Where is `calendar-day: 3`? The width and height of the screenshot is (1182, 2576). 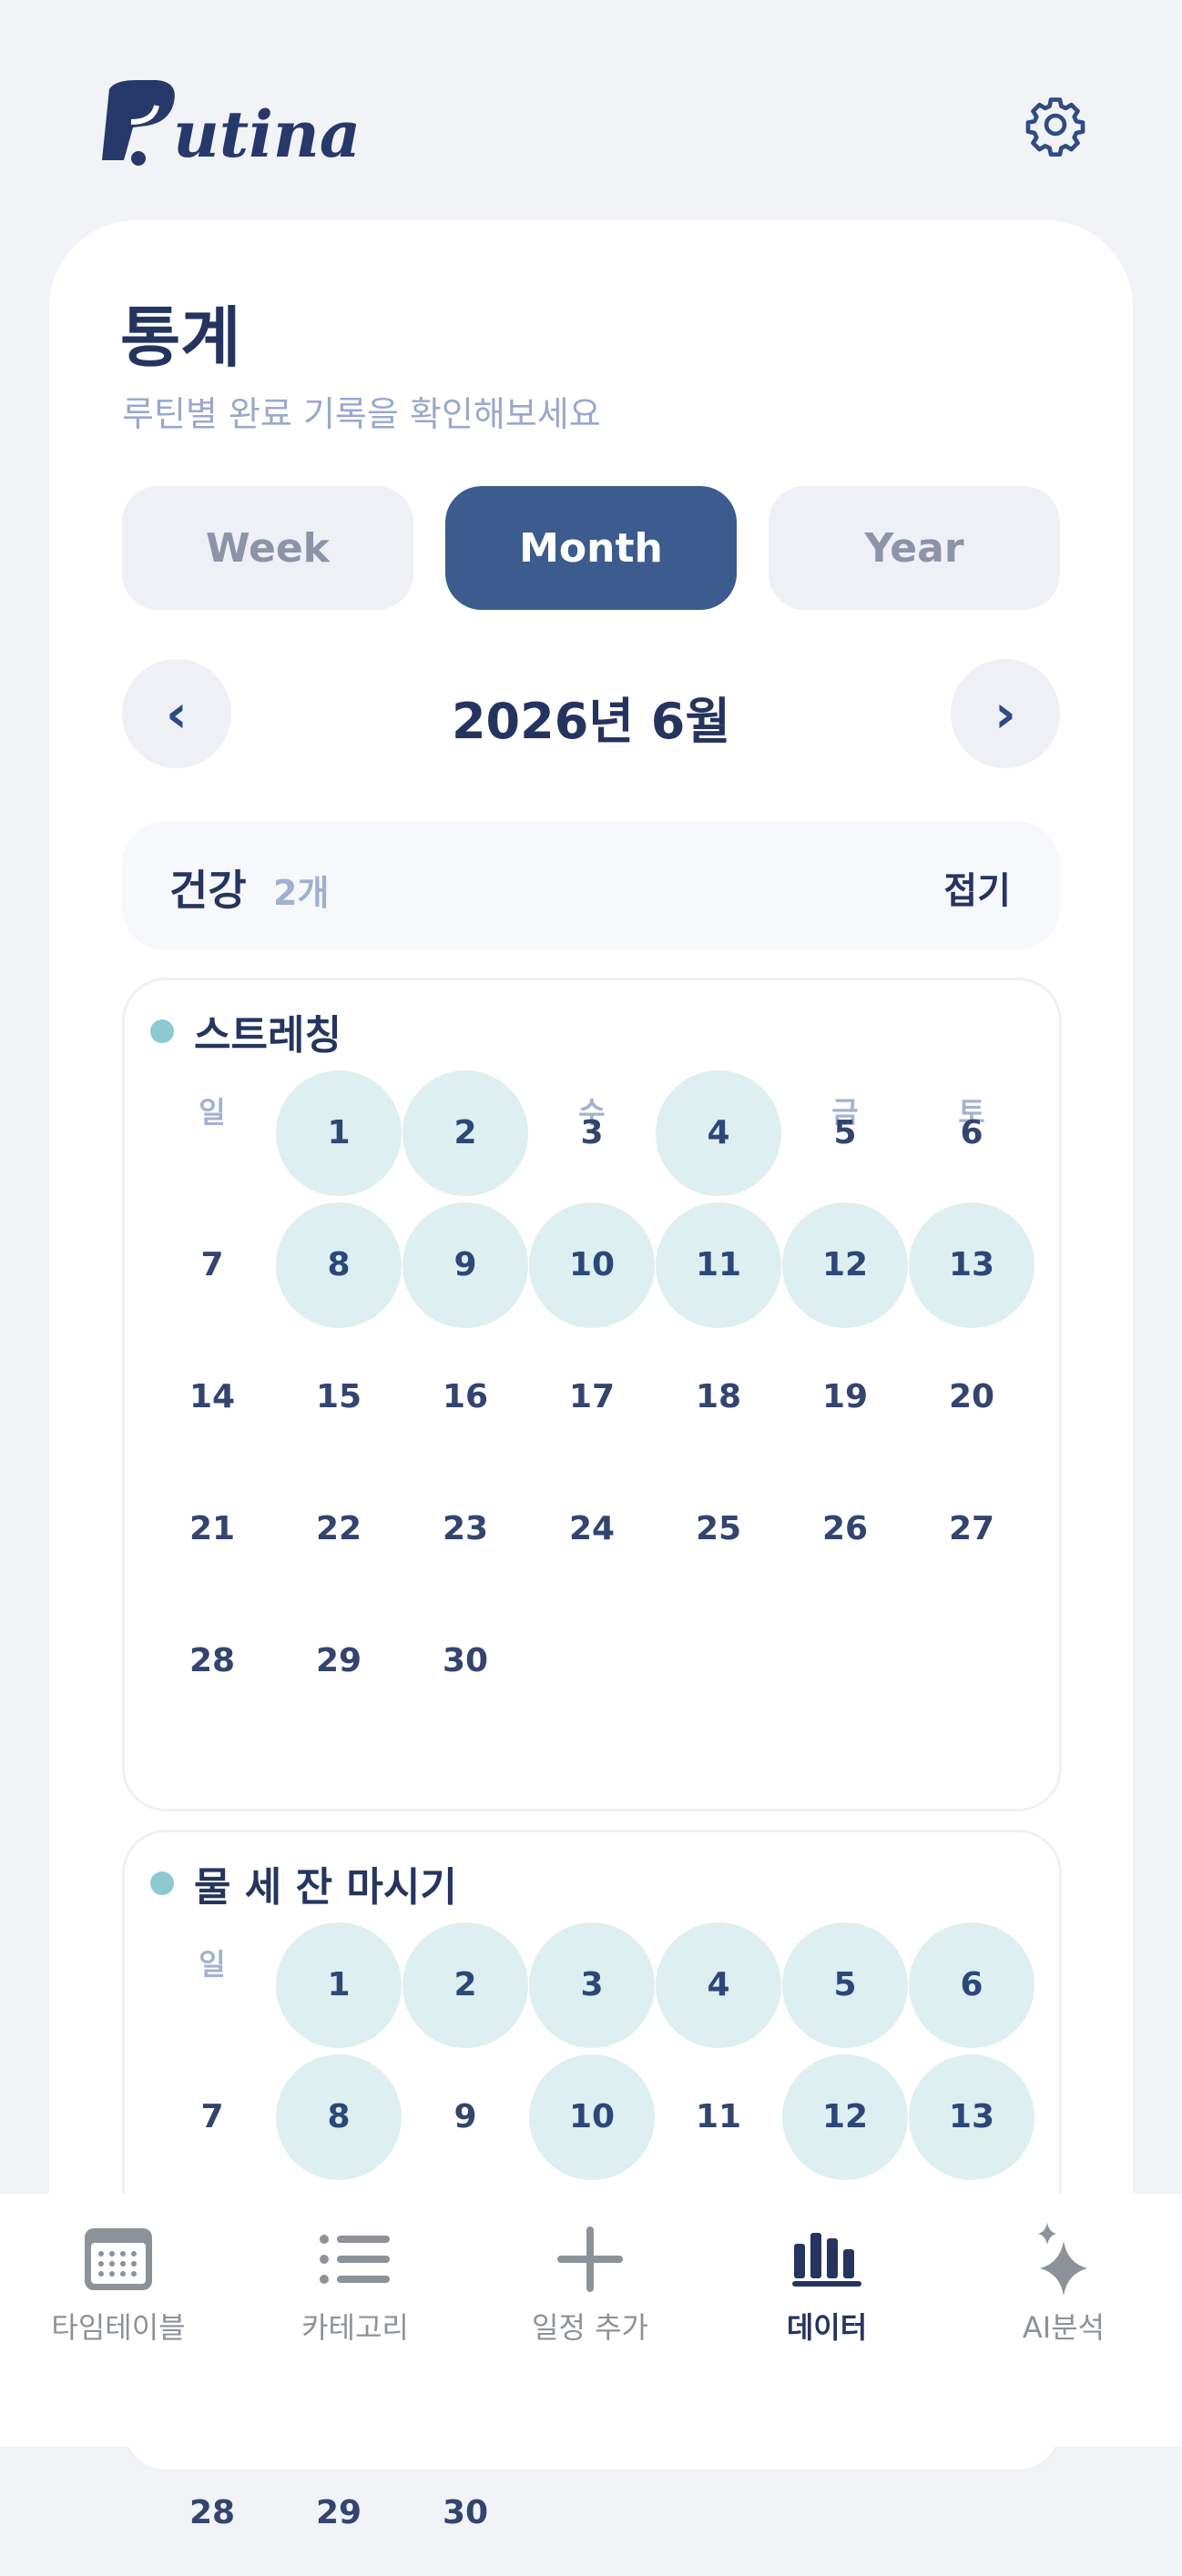
calendar-day: 3 is located at coordinates (592, 1133).